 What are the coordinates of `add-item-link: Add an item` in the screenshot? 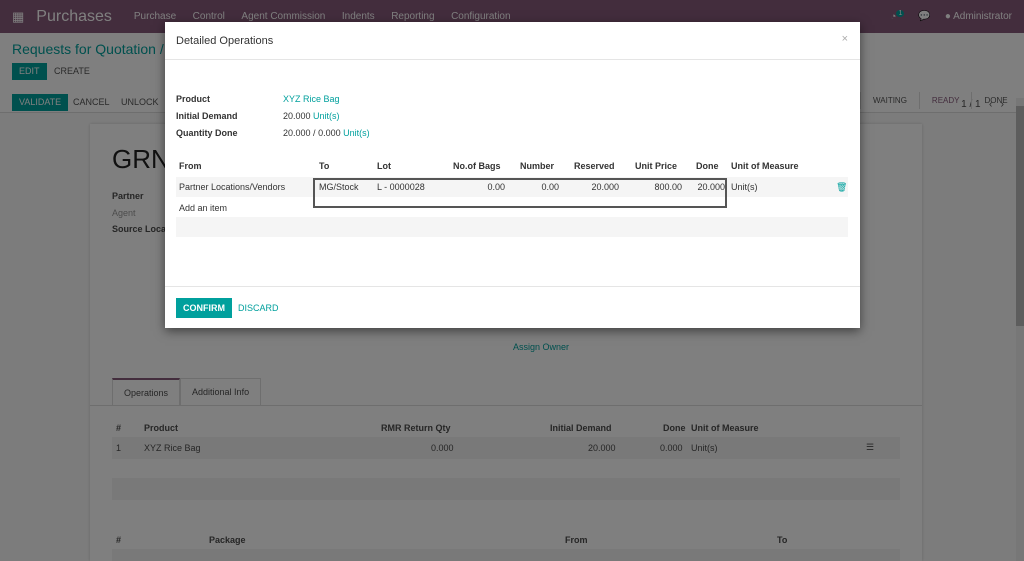 It's located at (203, 208).